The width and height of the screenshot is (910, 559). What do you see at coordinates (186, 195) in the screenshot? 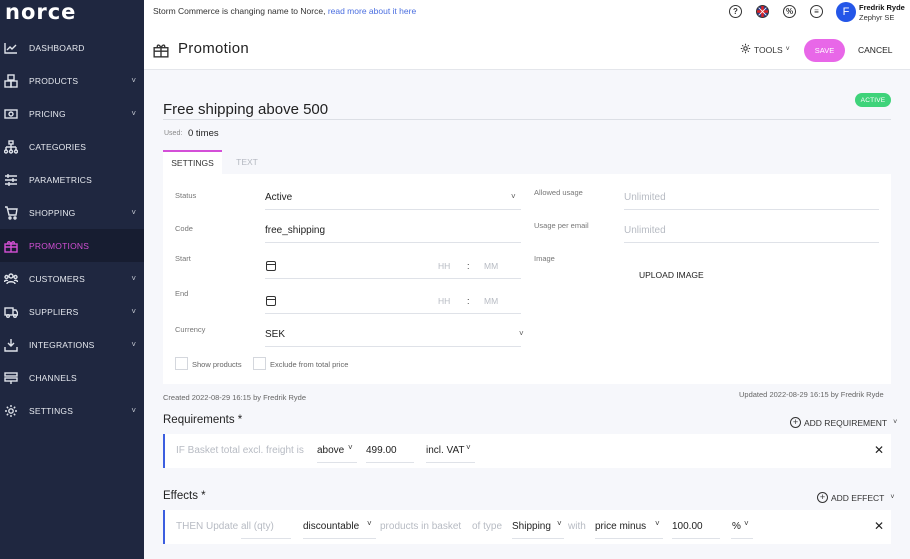
I see `status-label: Status` at bounding box center [186, 195].